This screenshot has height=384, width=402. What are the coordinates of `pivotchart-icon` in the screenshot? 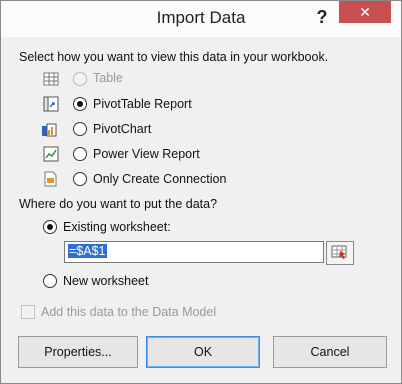 It's located at (49, 130).